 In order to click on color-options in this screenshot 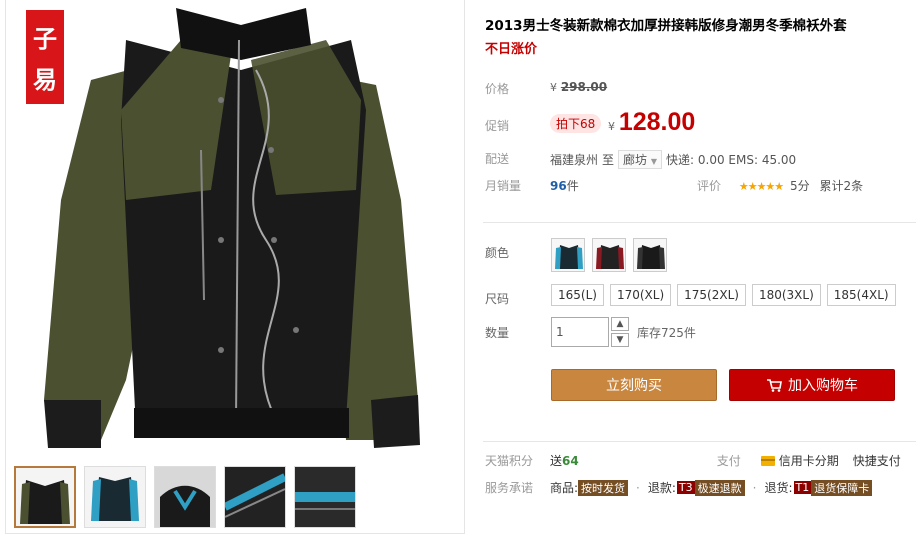, I will do `click(609, 255)`.